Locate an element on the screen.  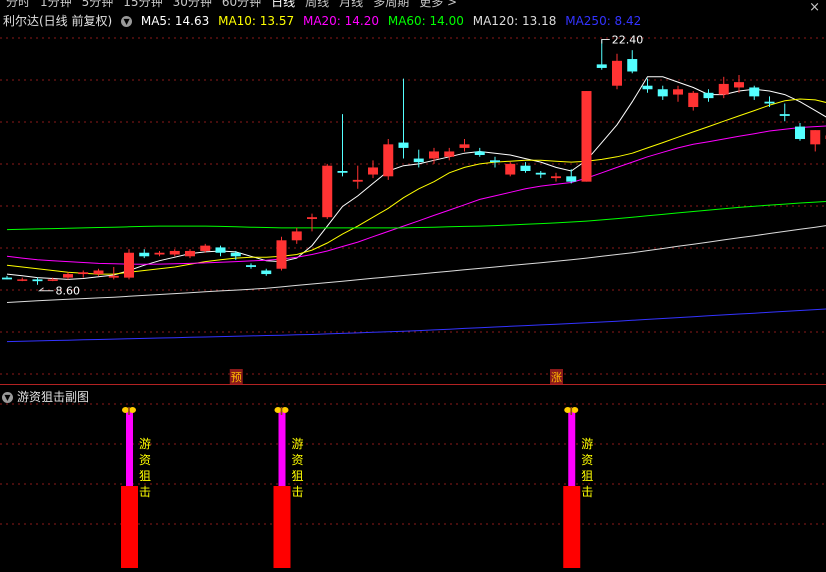
max-price-label: 22.40 is located at coordinates (628, 40).